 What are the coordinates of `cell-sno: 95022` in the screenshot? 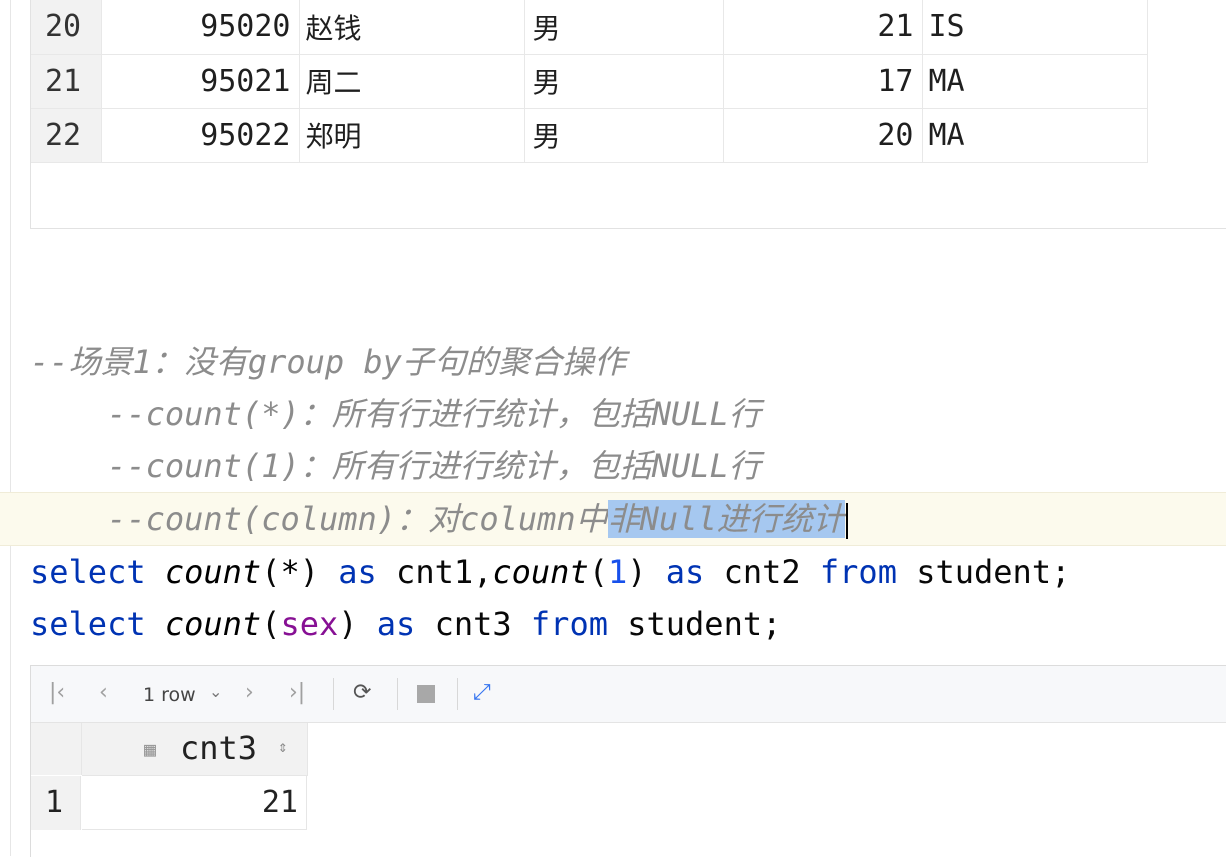 It's located at (200, 135).